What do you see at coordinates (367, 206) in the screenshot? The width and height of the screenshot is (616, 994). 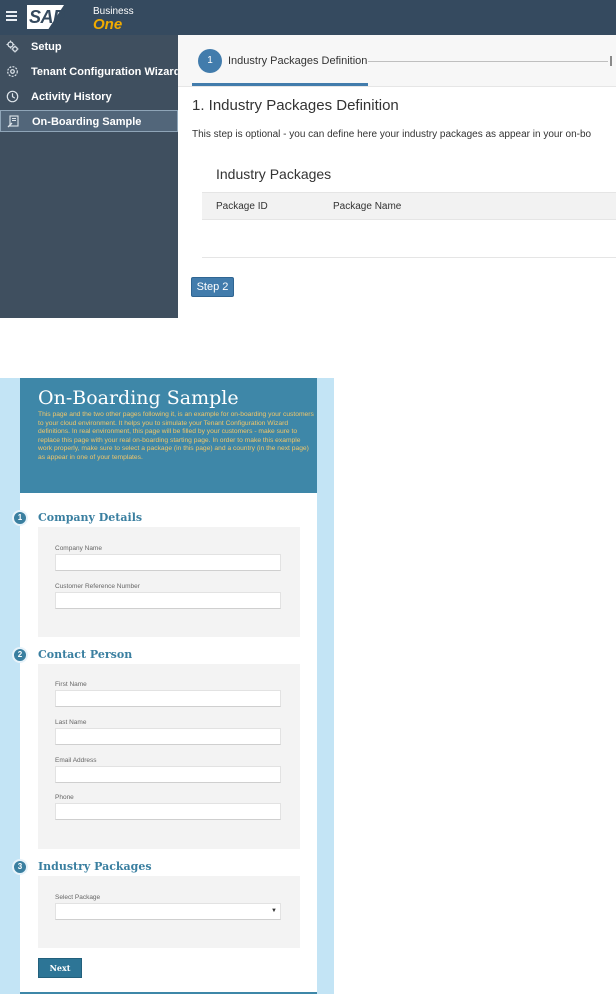 I see `column-header-package-name: Package Name` at bounding box center [367, 206].